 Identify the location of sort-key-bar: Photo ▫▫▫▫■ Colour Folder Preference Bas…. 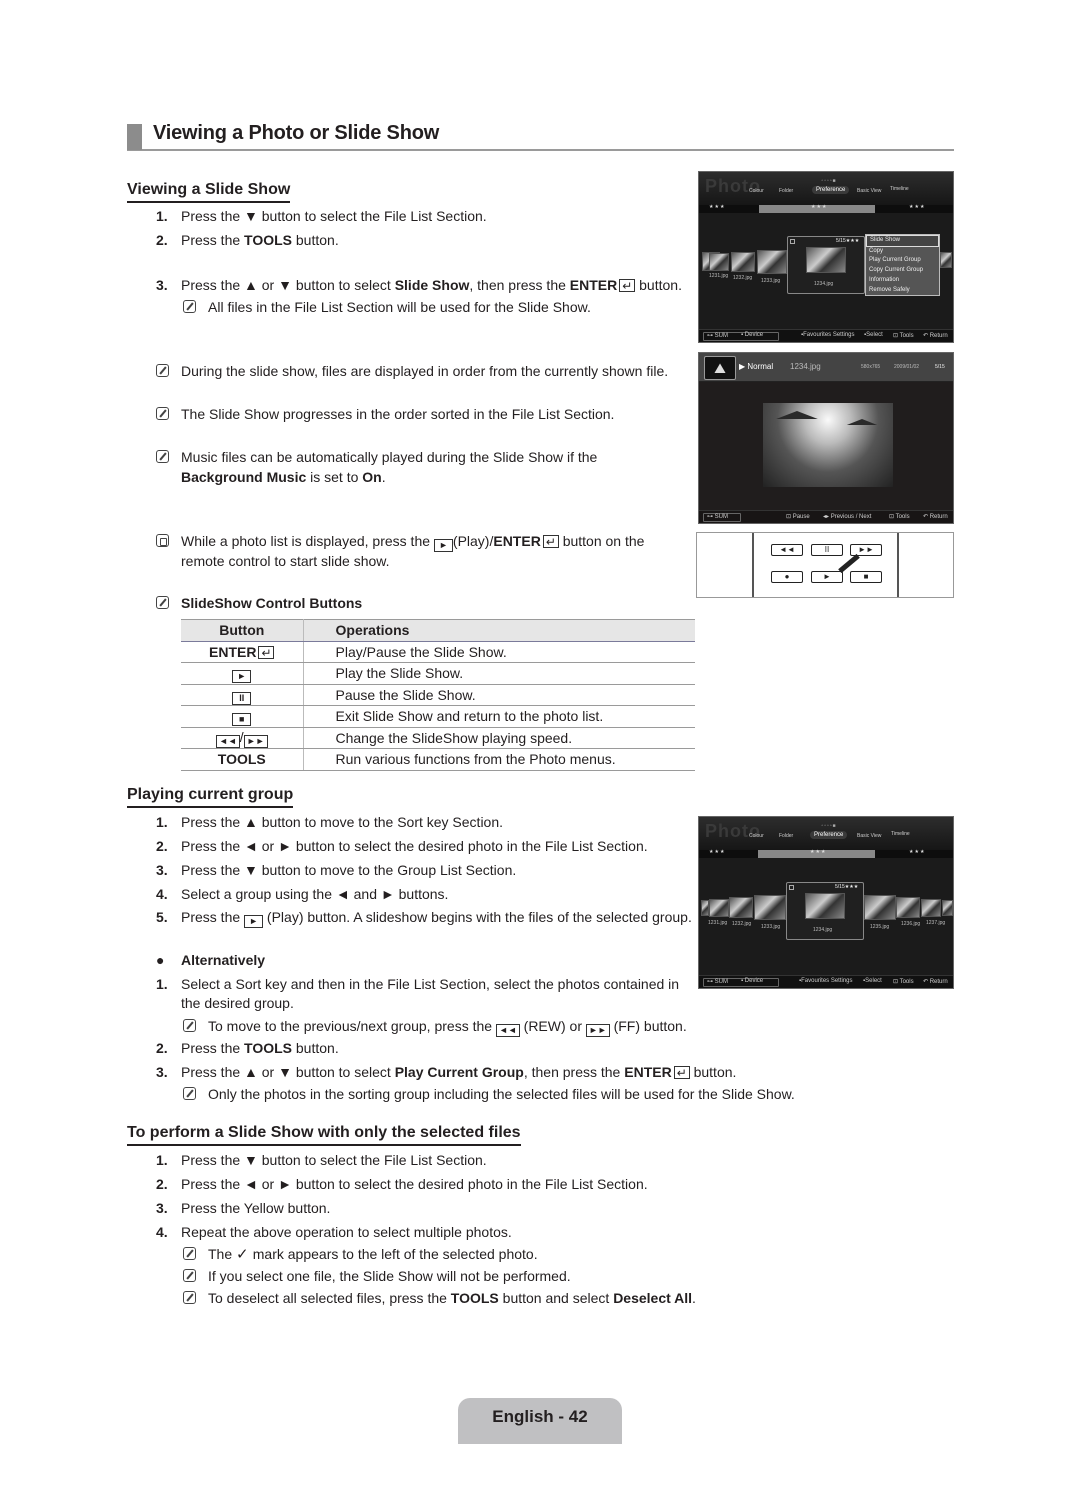
(826, 188).